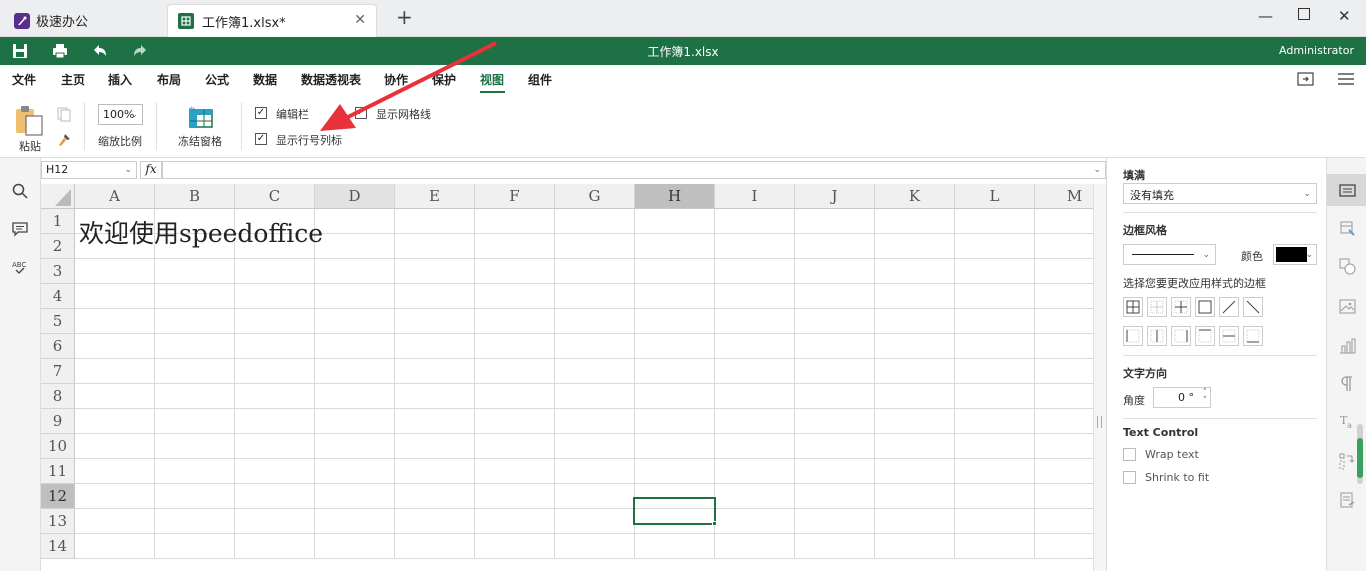  I want to click on cell-j10, so click(835, 446).